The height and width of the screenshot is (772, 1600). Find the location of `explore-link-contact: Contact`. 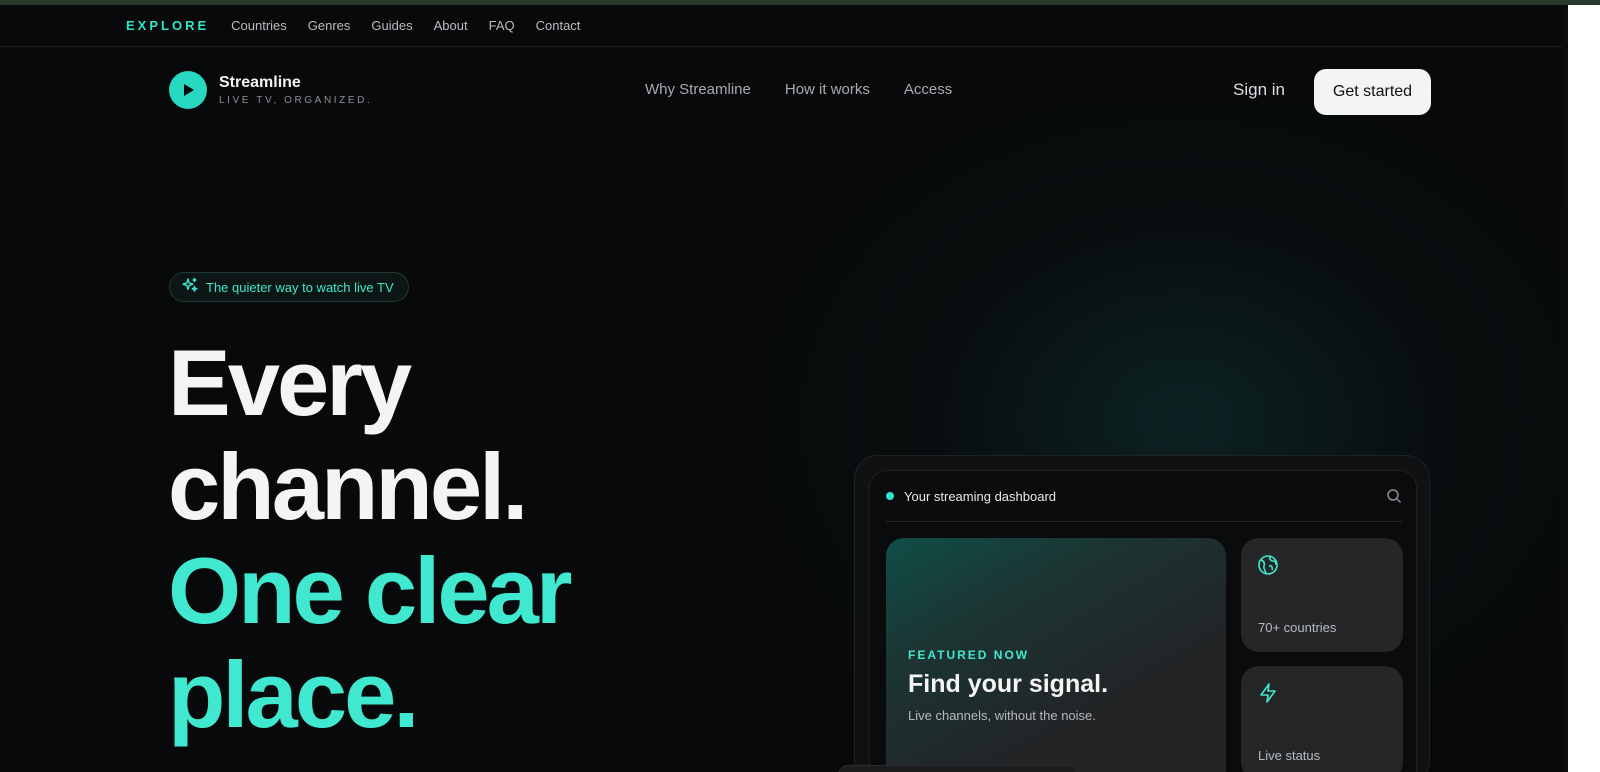

explore-link-contact: Contact is located at coordinates (558, 25).